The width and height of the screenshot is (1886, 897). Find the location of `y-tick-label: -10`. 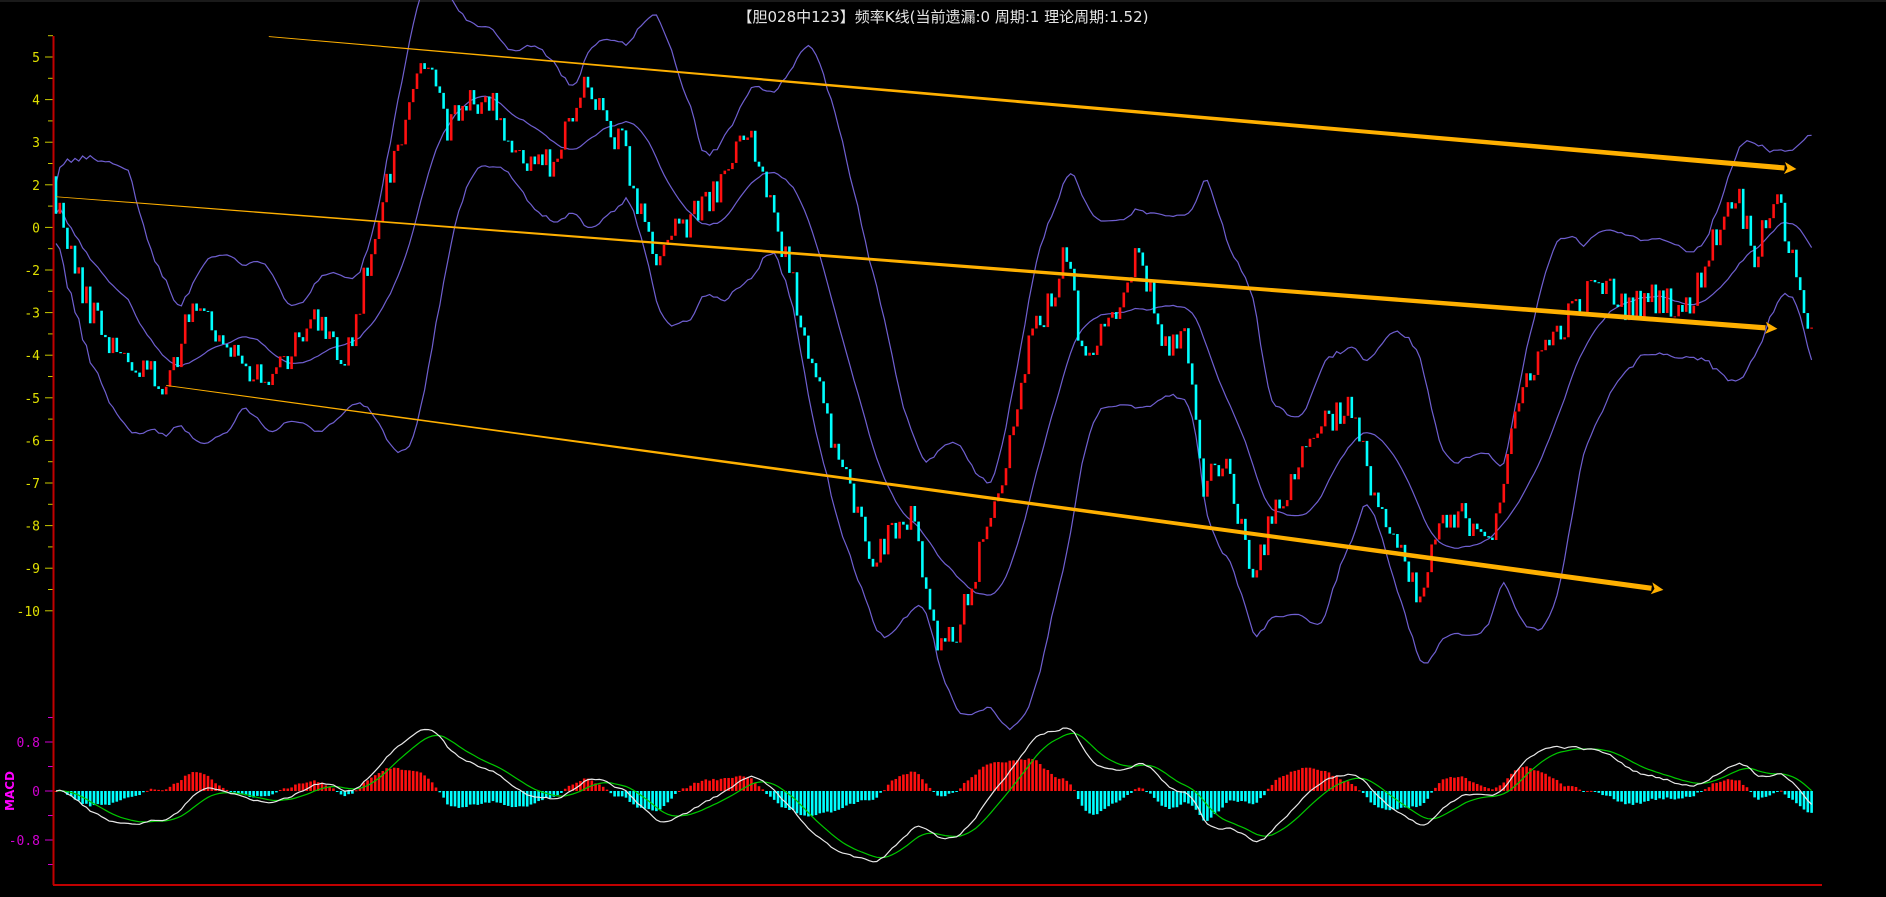

y-tick-label: -10 is located at coordinates (28, 612).